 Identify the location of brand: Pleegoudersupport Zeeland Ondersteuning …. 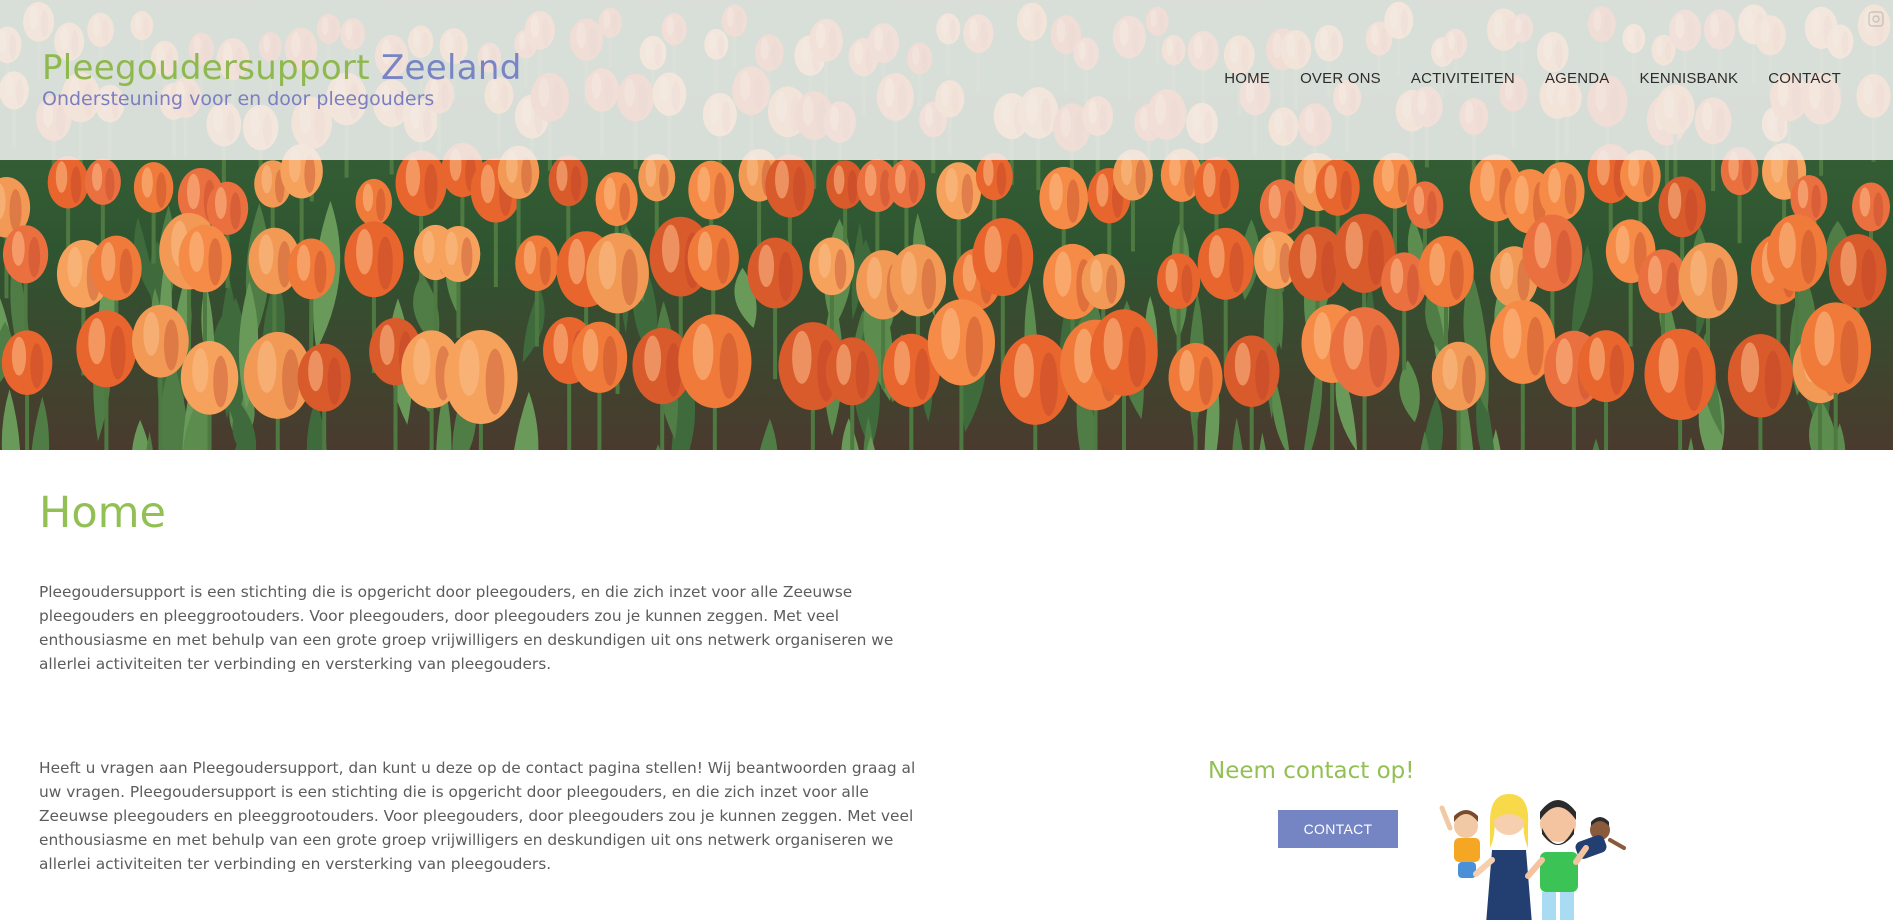
(282, 79).